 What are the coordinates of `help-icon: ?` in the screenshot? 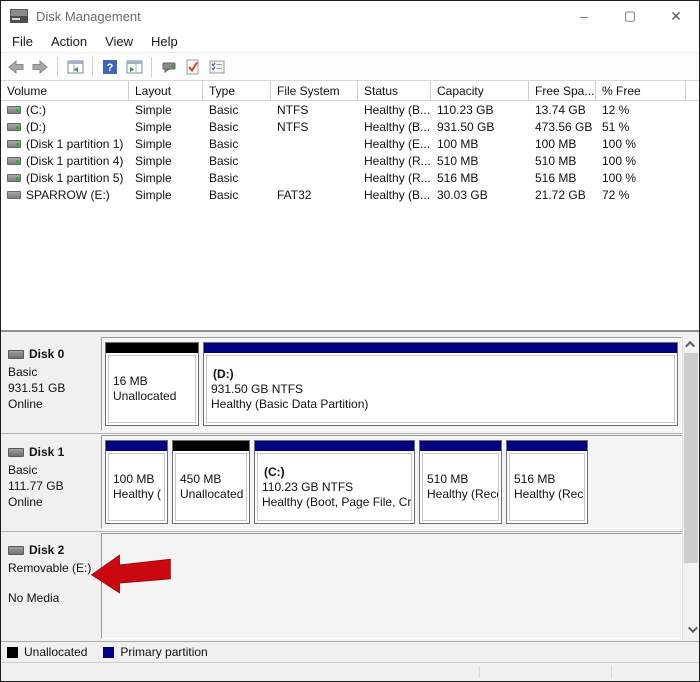 It's located at (110, 67).